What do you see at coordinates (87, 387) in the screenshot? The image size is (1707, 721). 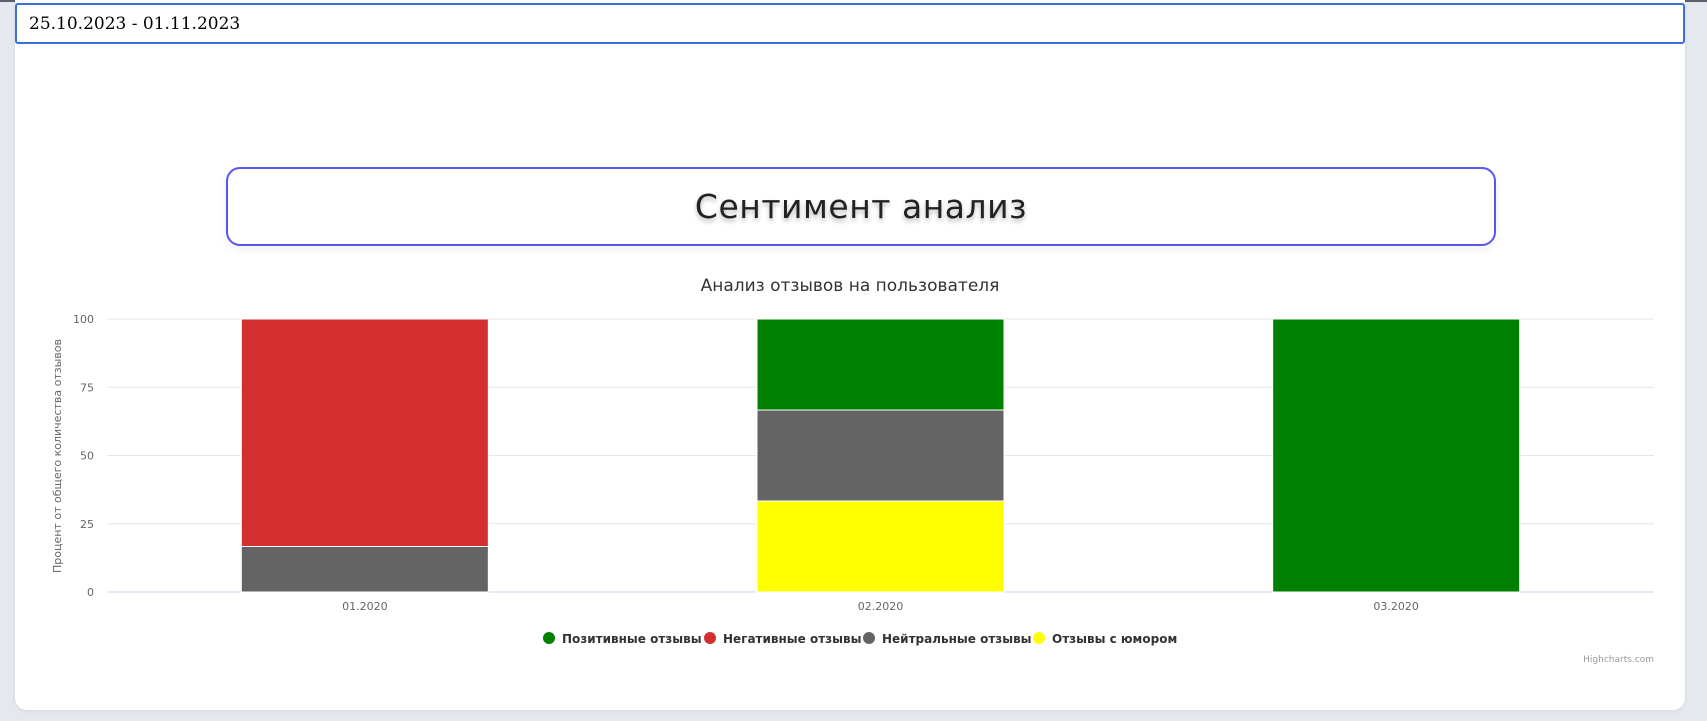 I see `y-tick-label: 75` at bounding box center [87, 387].